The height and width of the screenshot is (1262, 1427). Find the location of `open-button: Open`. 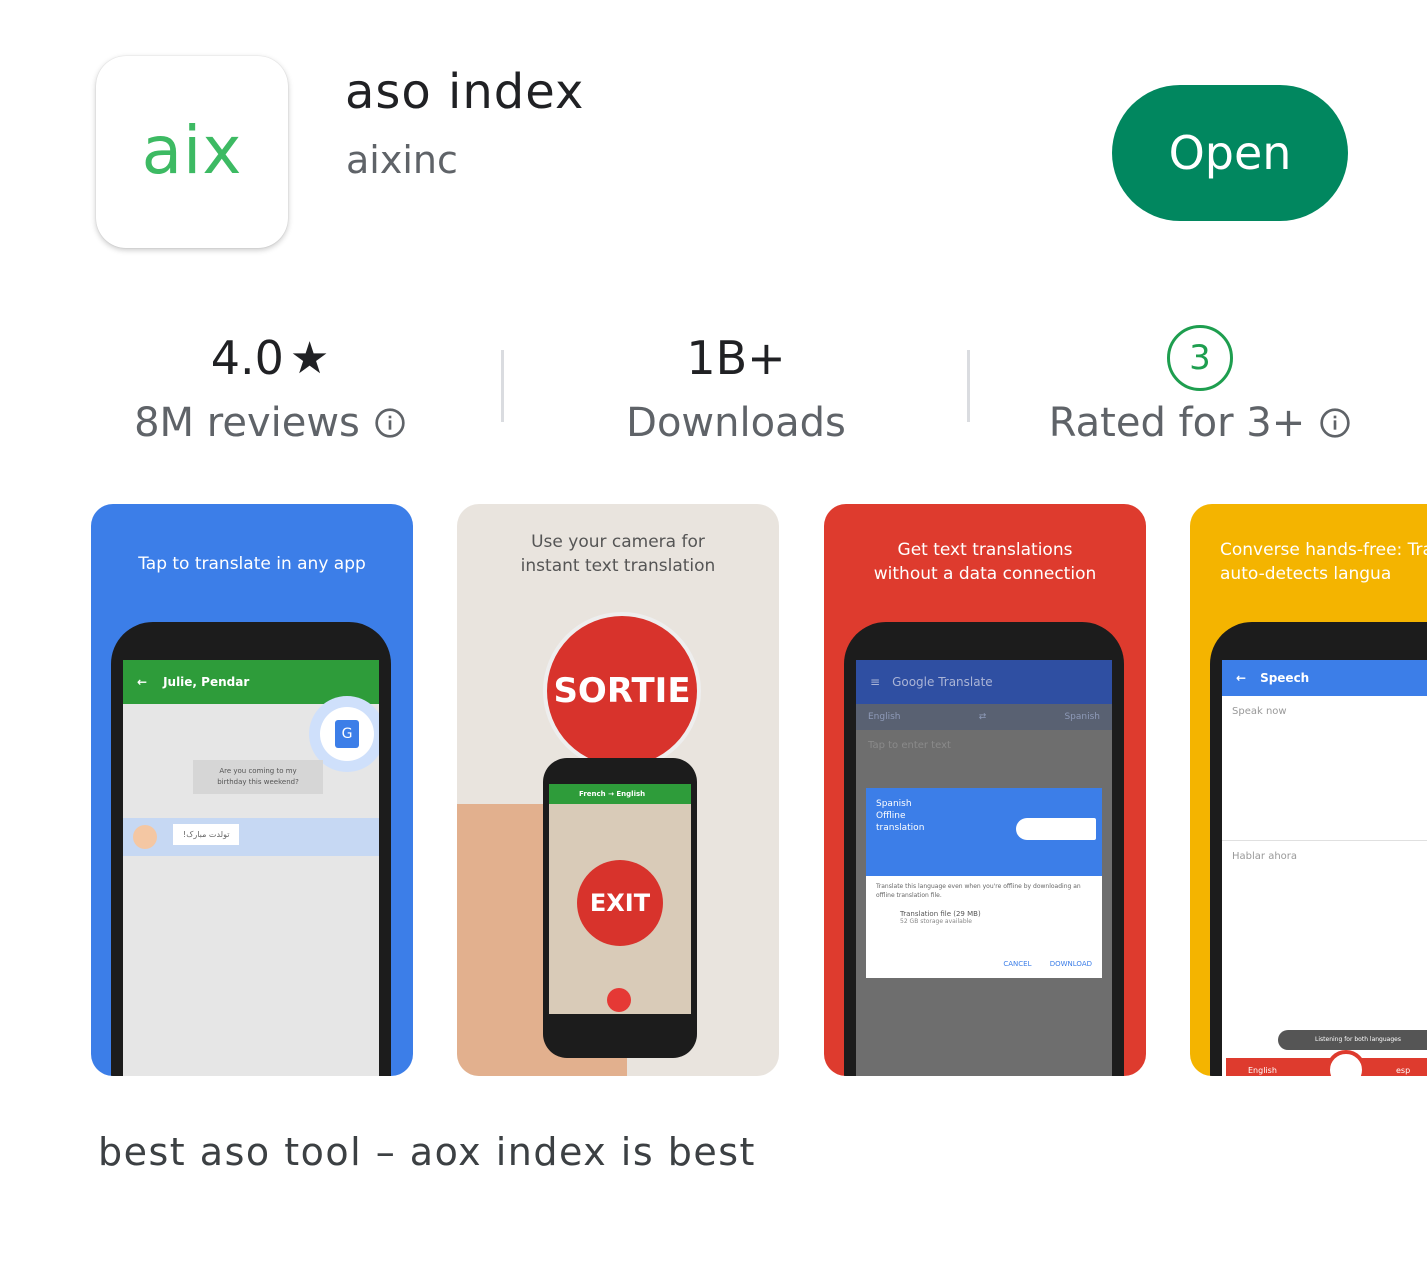

open-button: Open is located at coordinates (1230, 153).